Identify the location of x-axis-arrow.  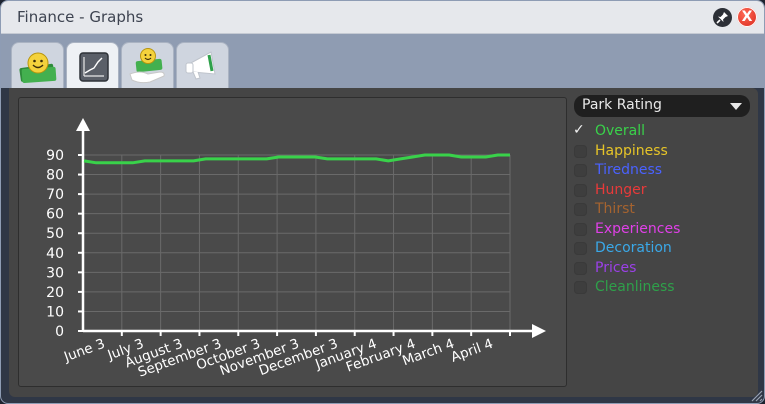
(539, 331).